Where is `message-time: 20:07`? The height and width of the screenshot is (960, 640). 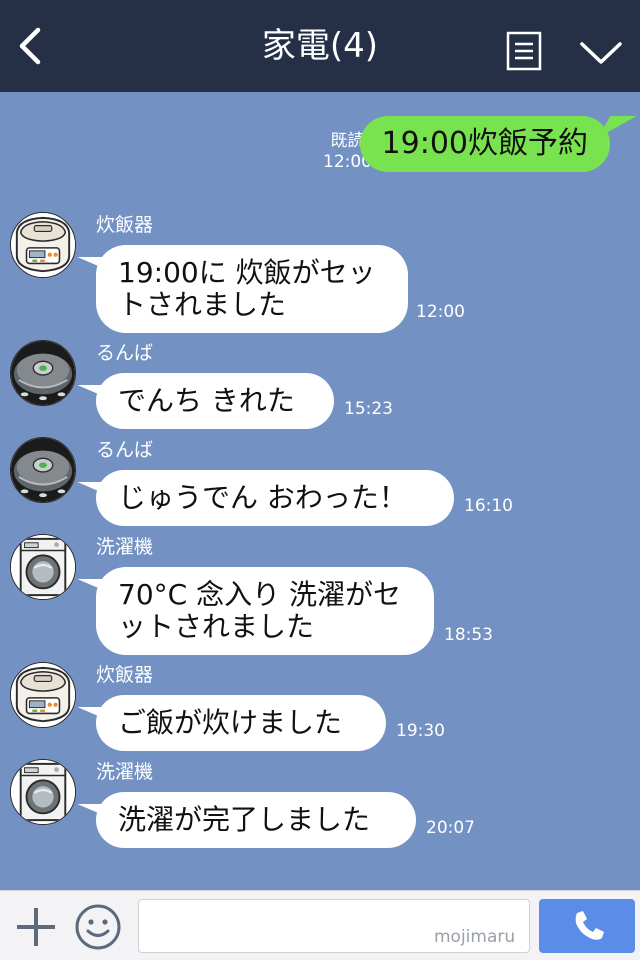
message-time: 20:07 is located at coordinates (450, 828).